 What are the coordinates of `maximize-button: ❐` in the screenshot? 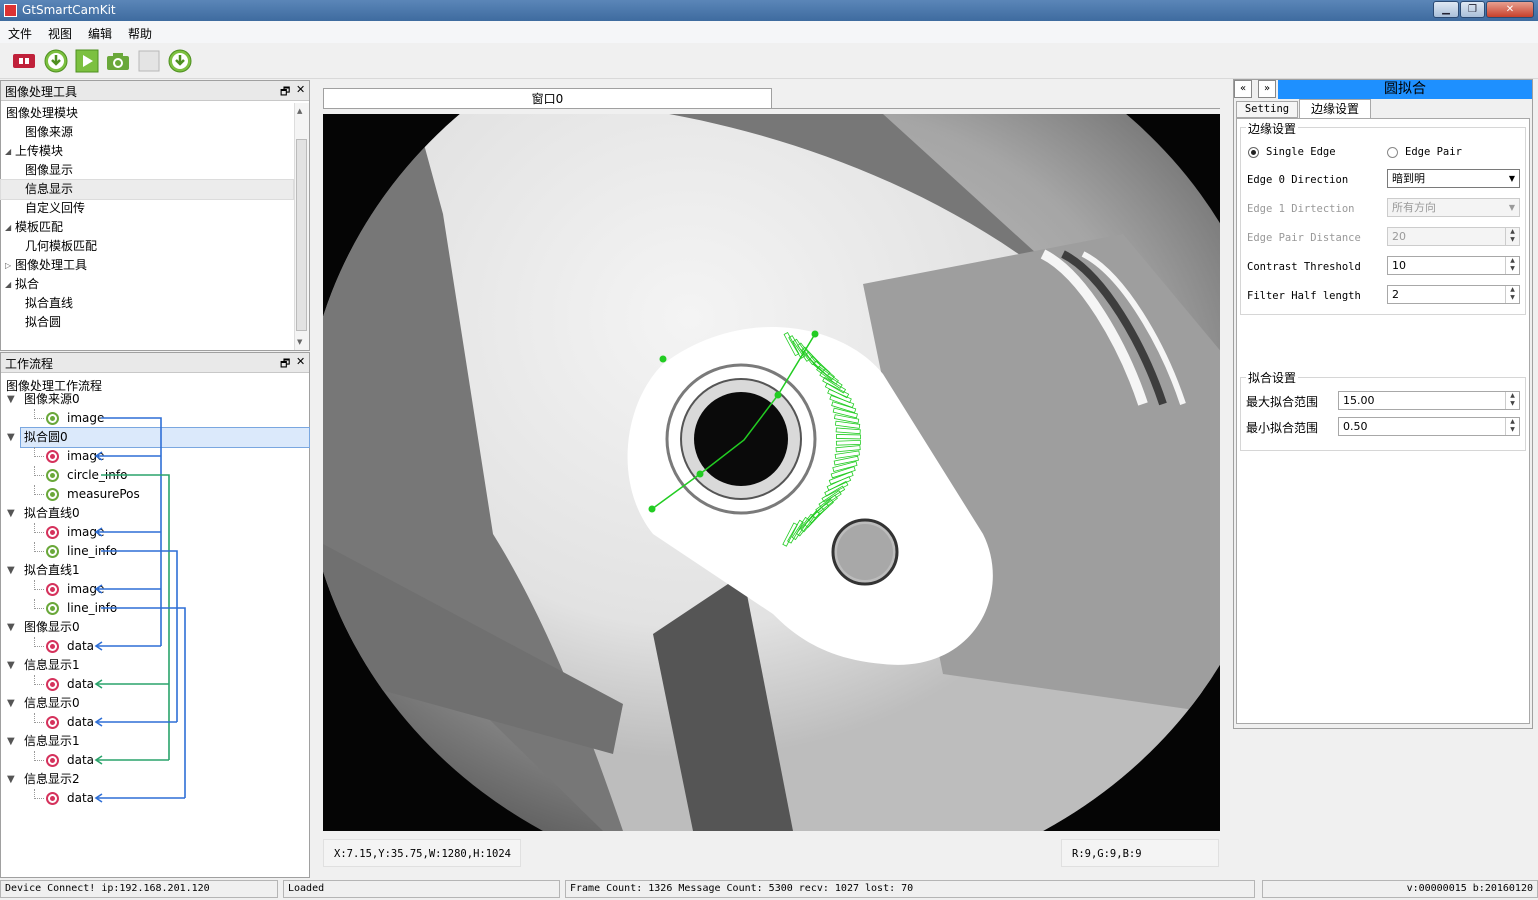 It's located at (1472, 9).